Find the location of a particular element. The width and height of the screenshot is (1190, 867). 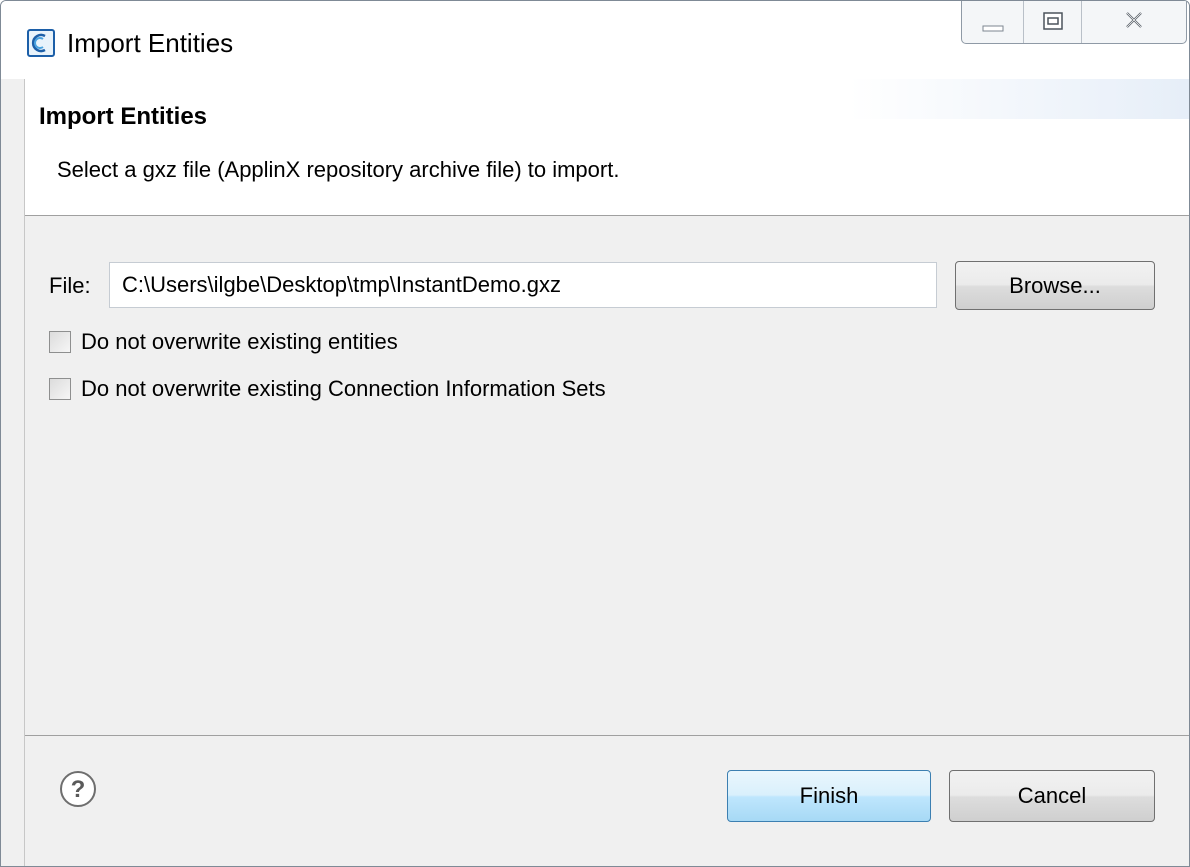

app-icon is located at coordinates (41, 43).